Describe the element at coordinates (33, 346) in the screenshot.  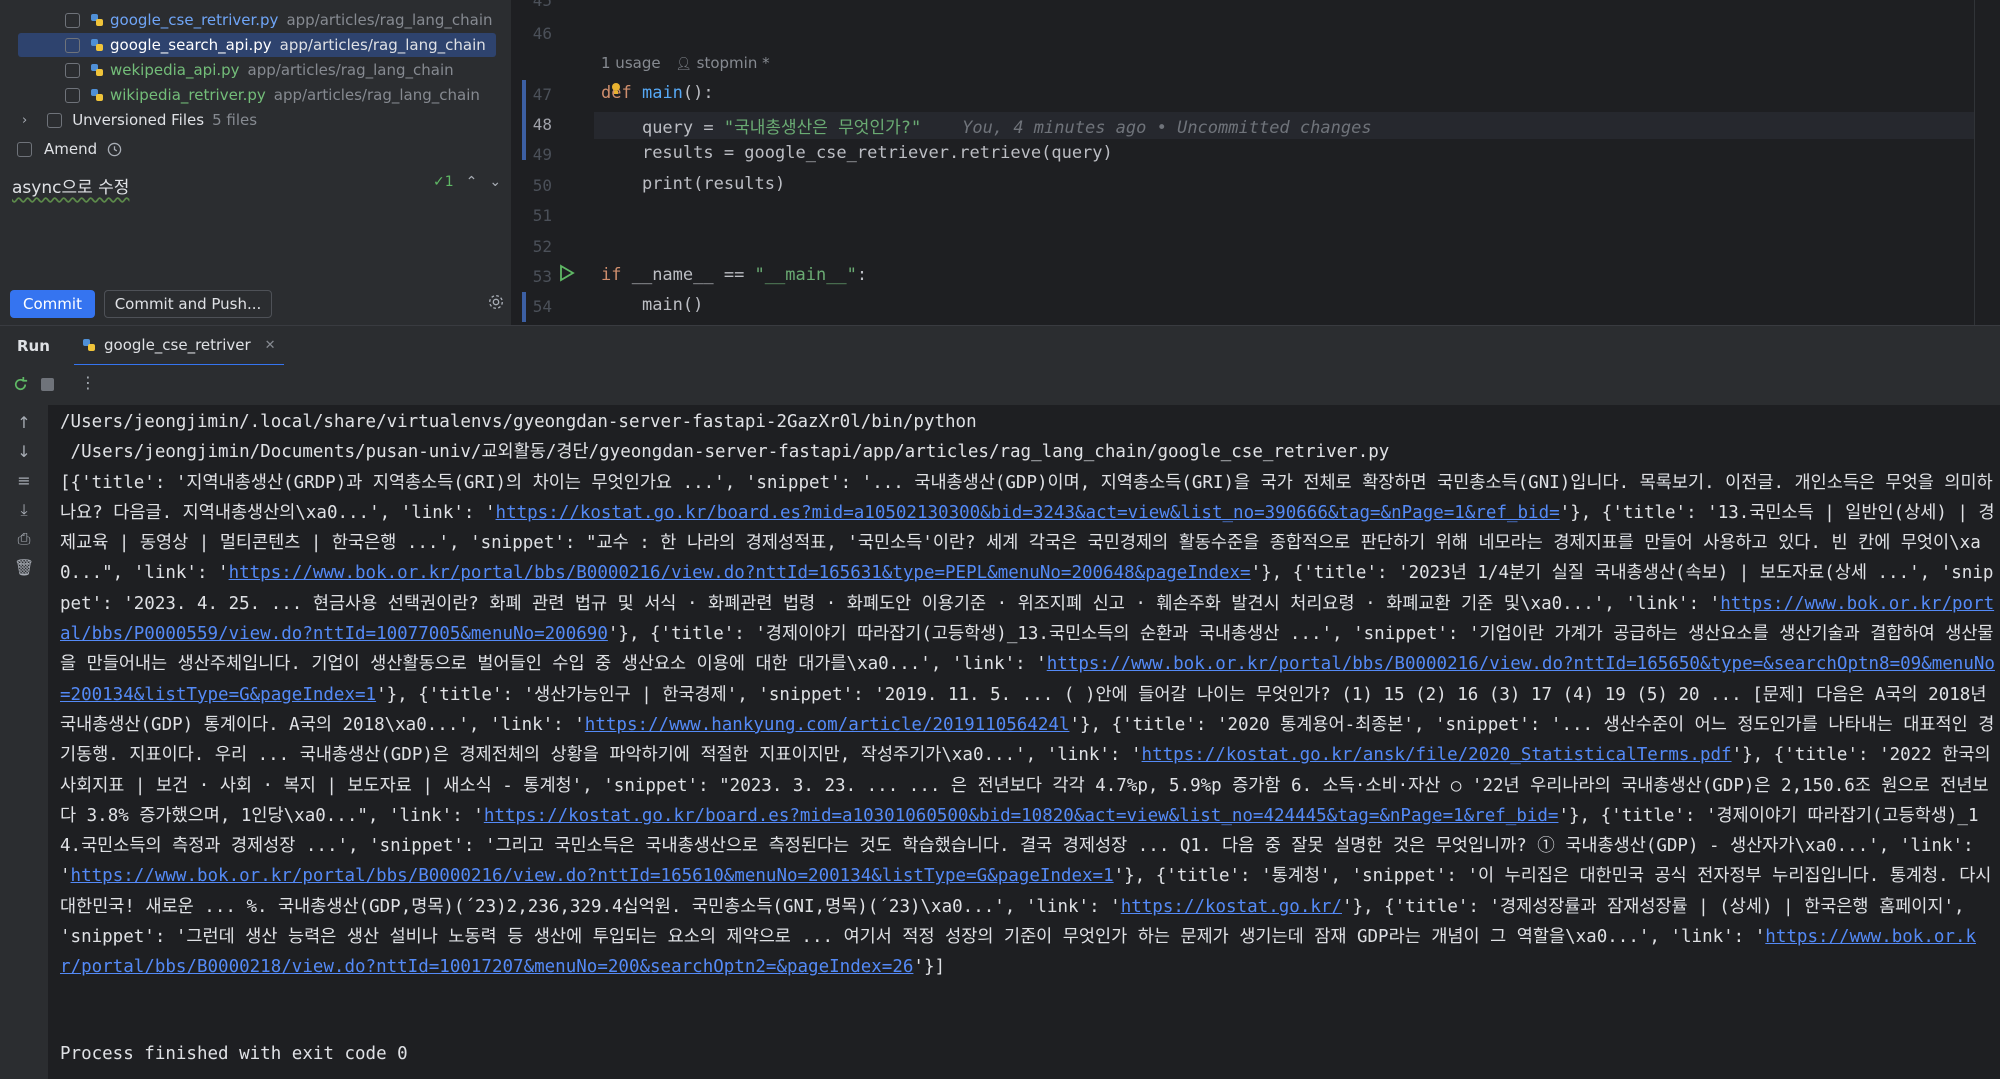
I see `run-window-title: Run` at that location.